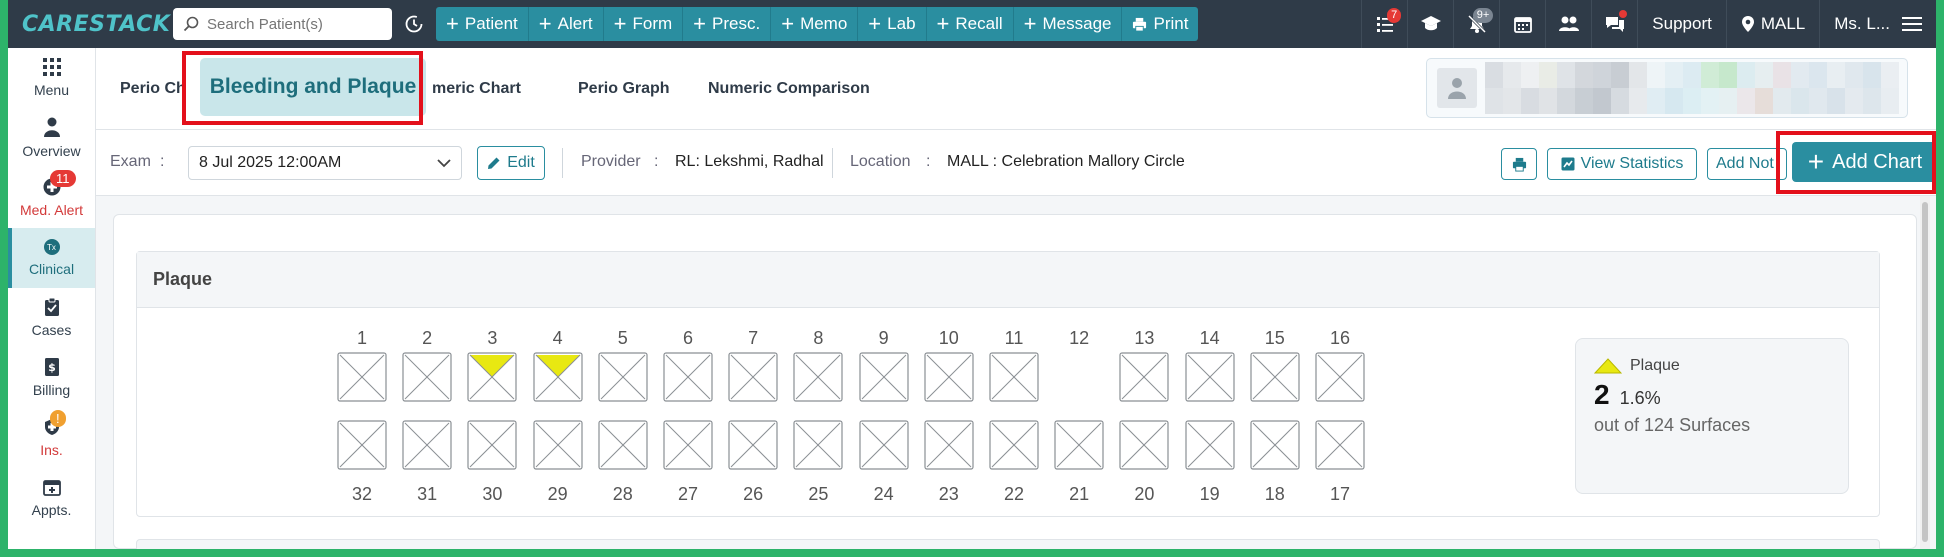  I want to click on add-recall-button: + Recall, so click(970, 24).